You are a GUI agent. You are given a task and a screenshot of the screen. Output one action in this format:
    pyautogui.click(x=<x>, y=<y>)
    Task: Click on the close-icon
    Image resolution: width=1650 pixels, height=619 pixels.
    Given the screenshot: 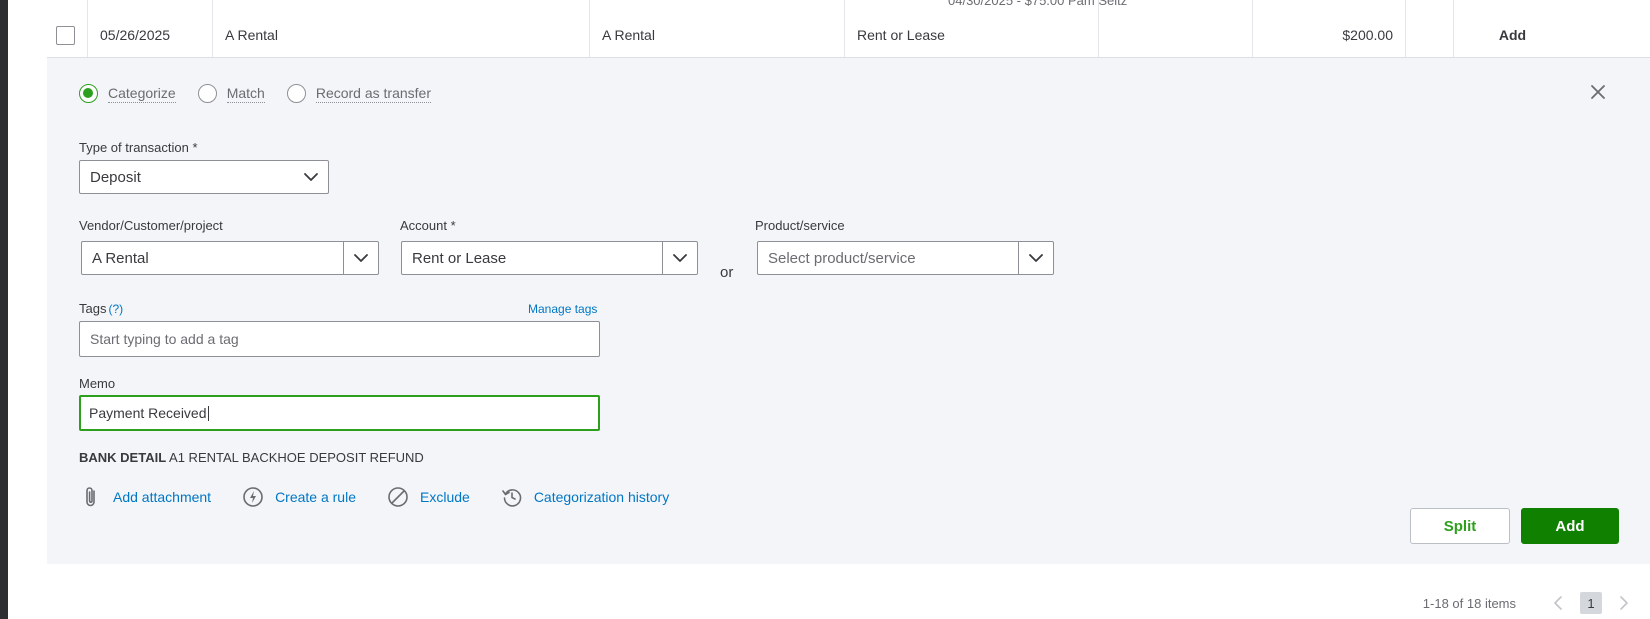 What is the action you would take?
    pyautogui.click(x=1598, y=92)
    